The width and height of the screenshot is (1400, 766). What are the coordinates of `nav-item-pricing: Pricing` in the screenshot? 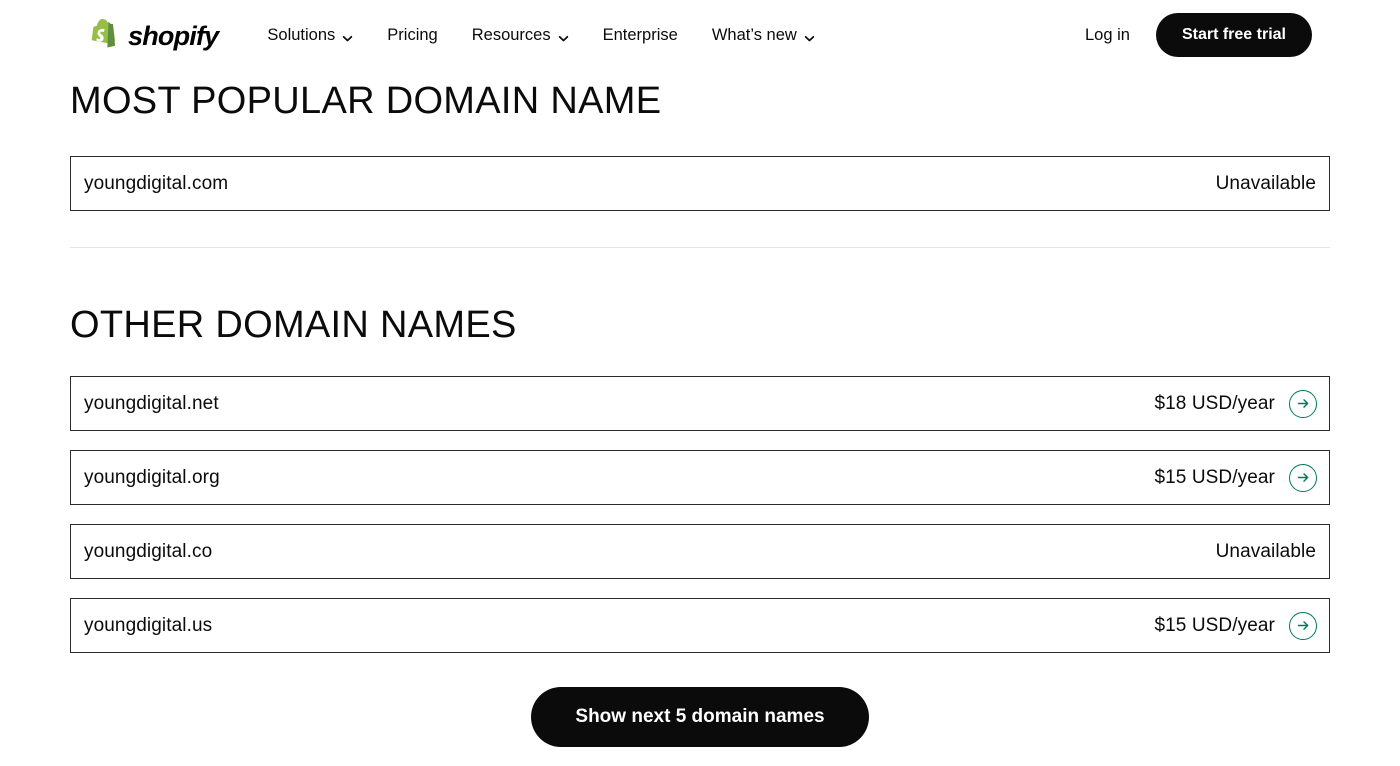 It's located at (412, 35).